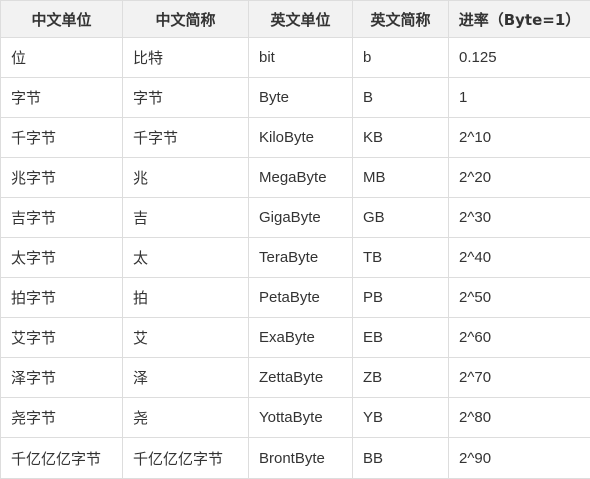  What do you see at coordinates (301, 19) in the screenshot?
I see `header-english-unit: 英文单位` at bounding box center [301, 19].